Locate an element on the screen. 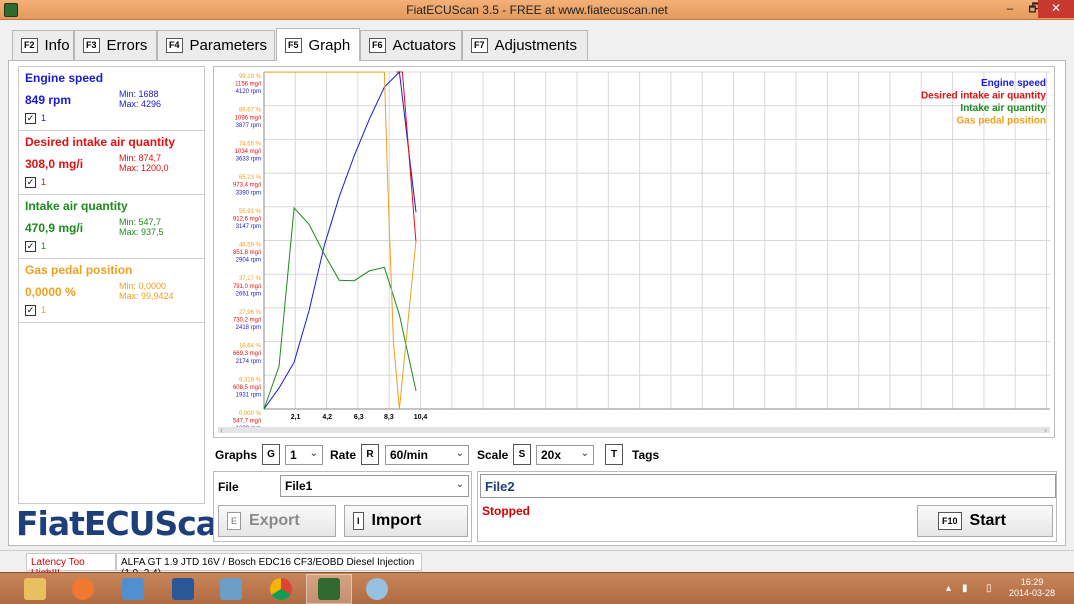 This screenshot has height=604, width=1074. taskbar-notepad-icon is located at coordinates (231, 589).